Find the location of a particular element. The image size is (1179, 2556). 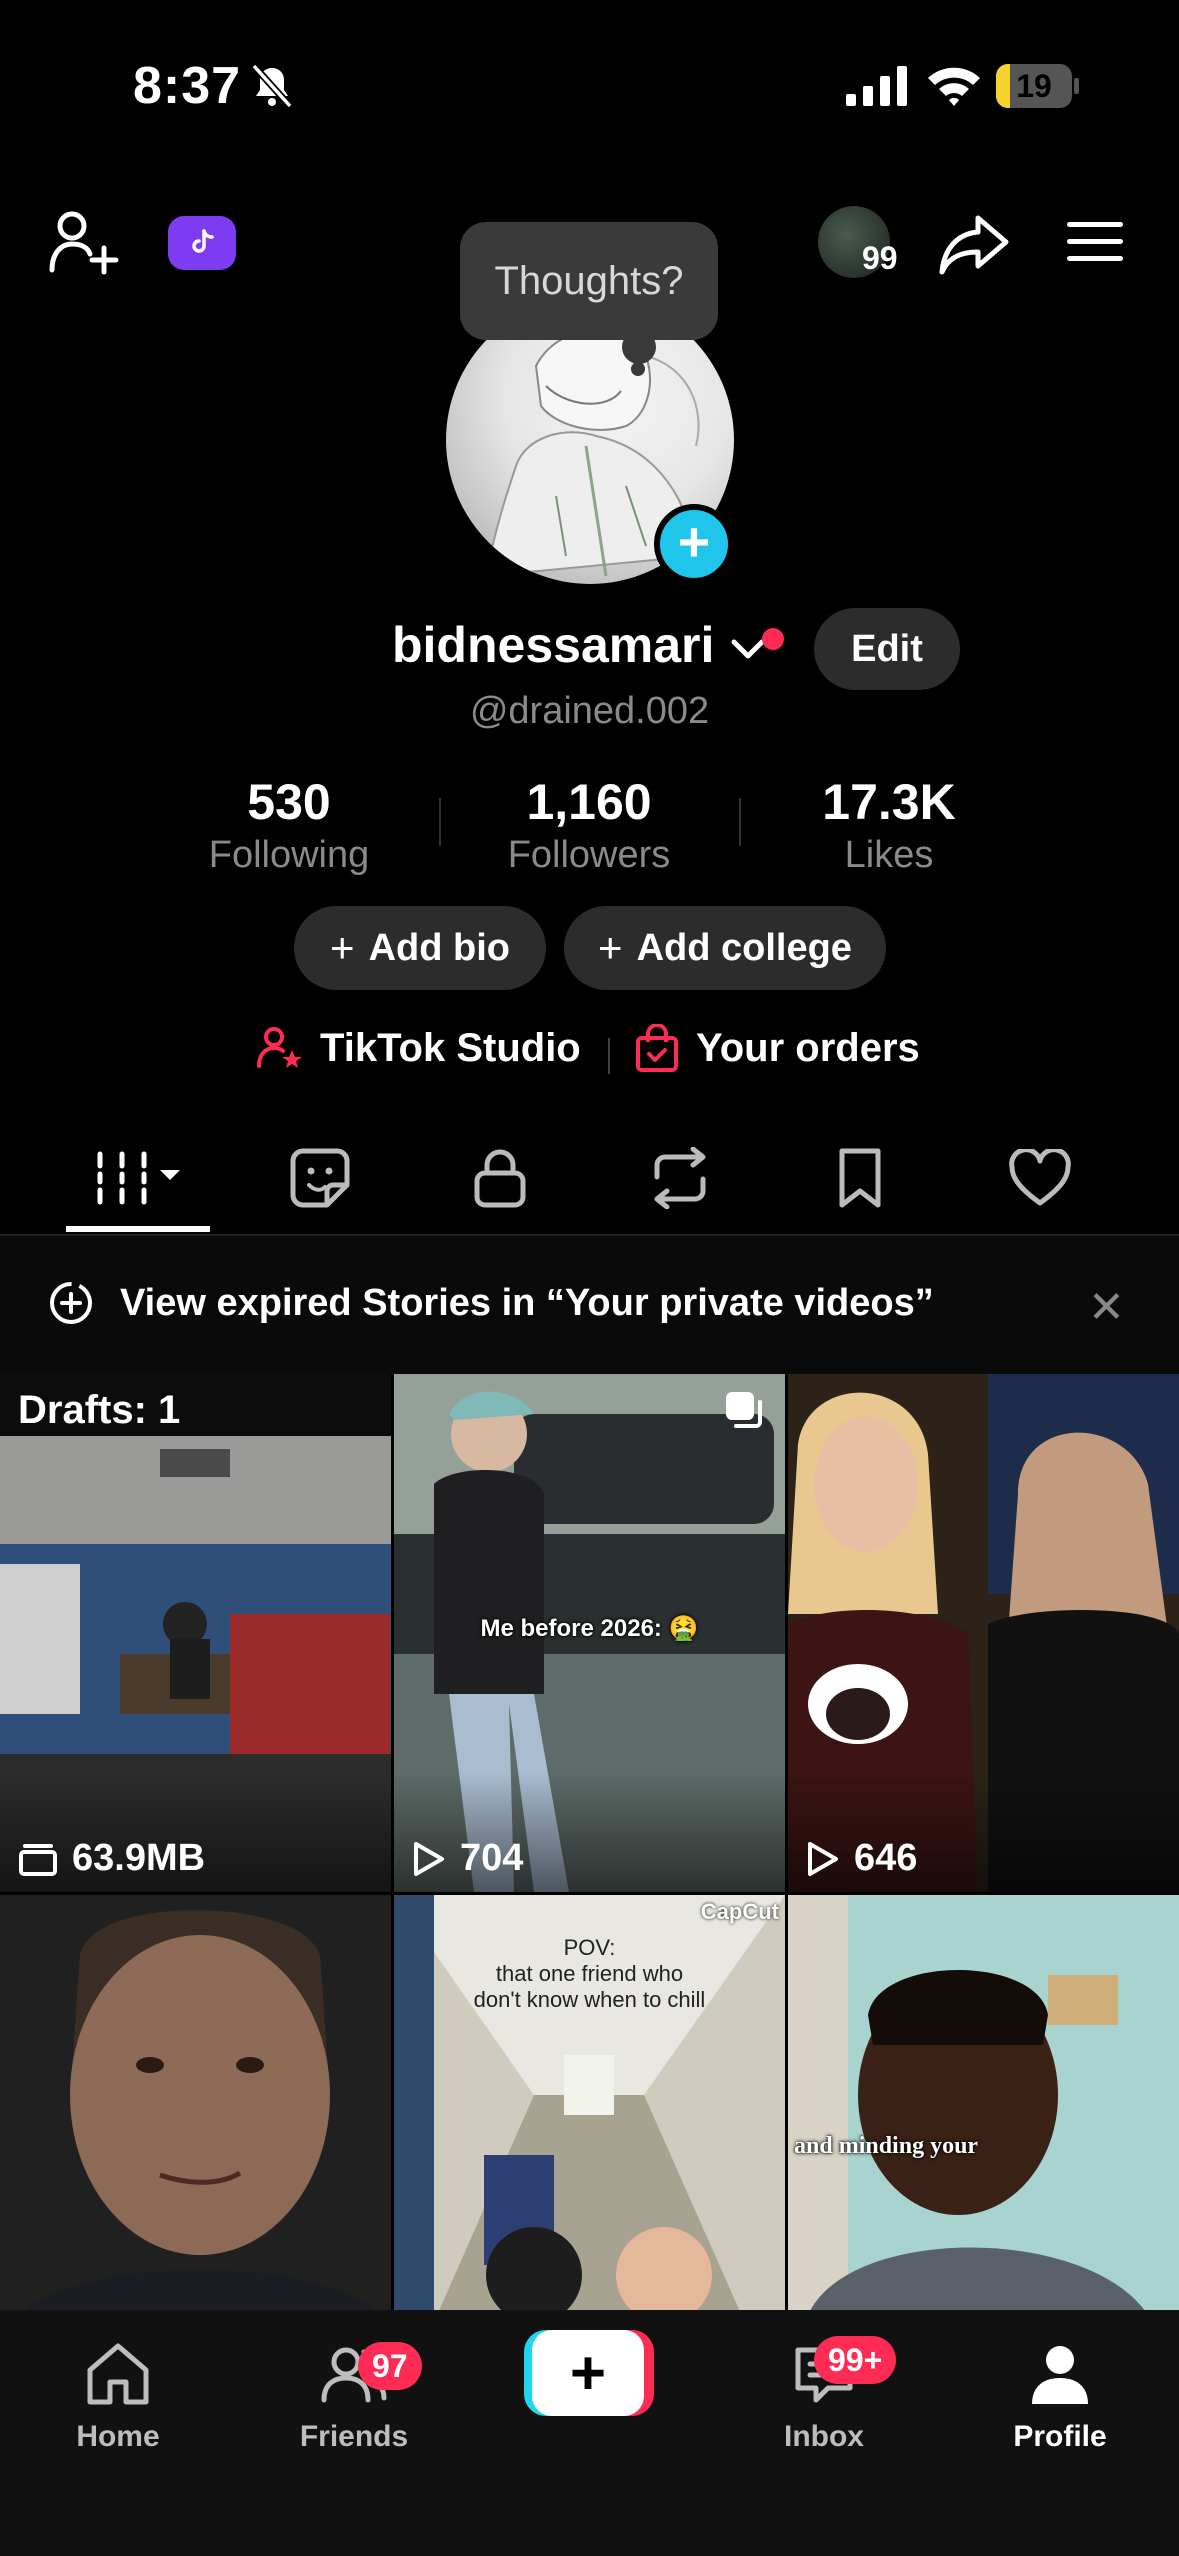

menu-button is located at coordinates (1095, 242).